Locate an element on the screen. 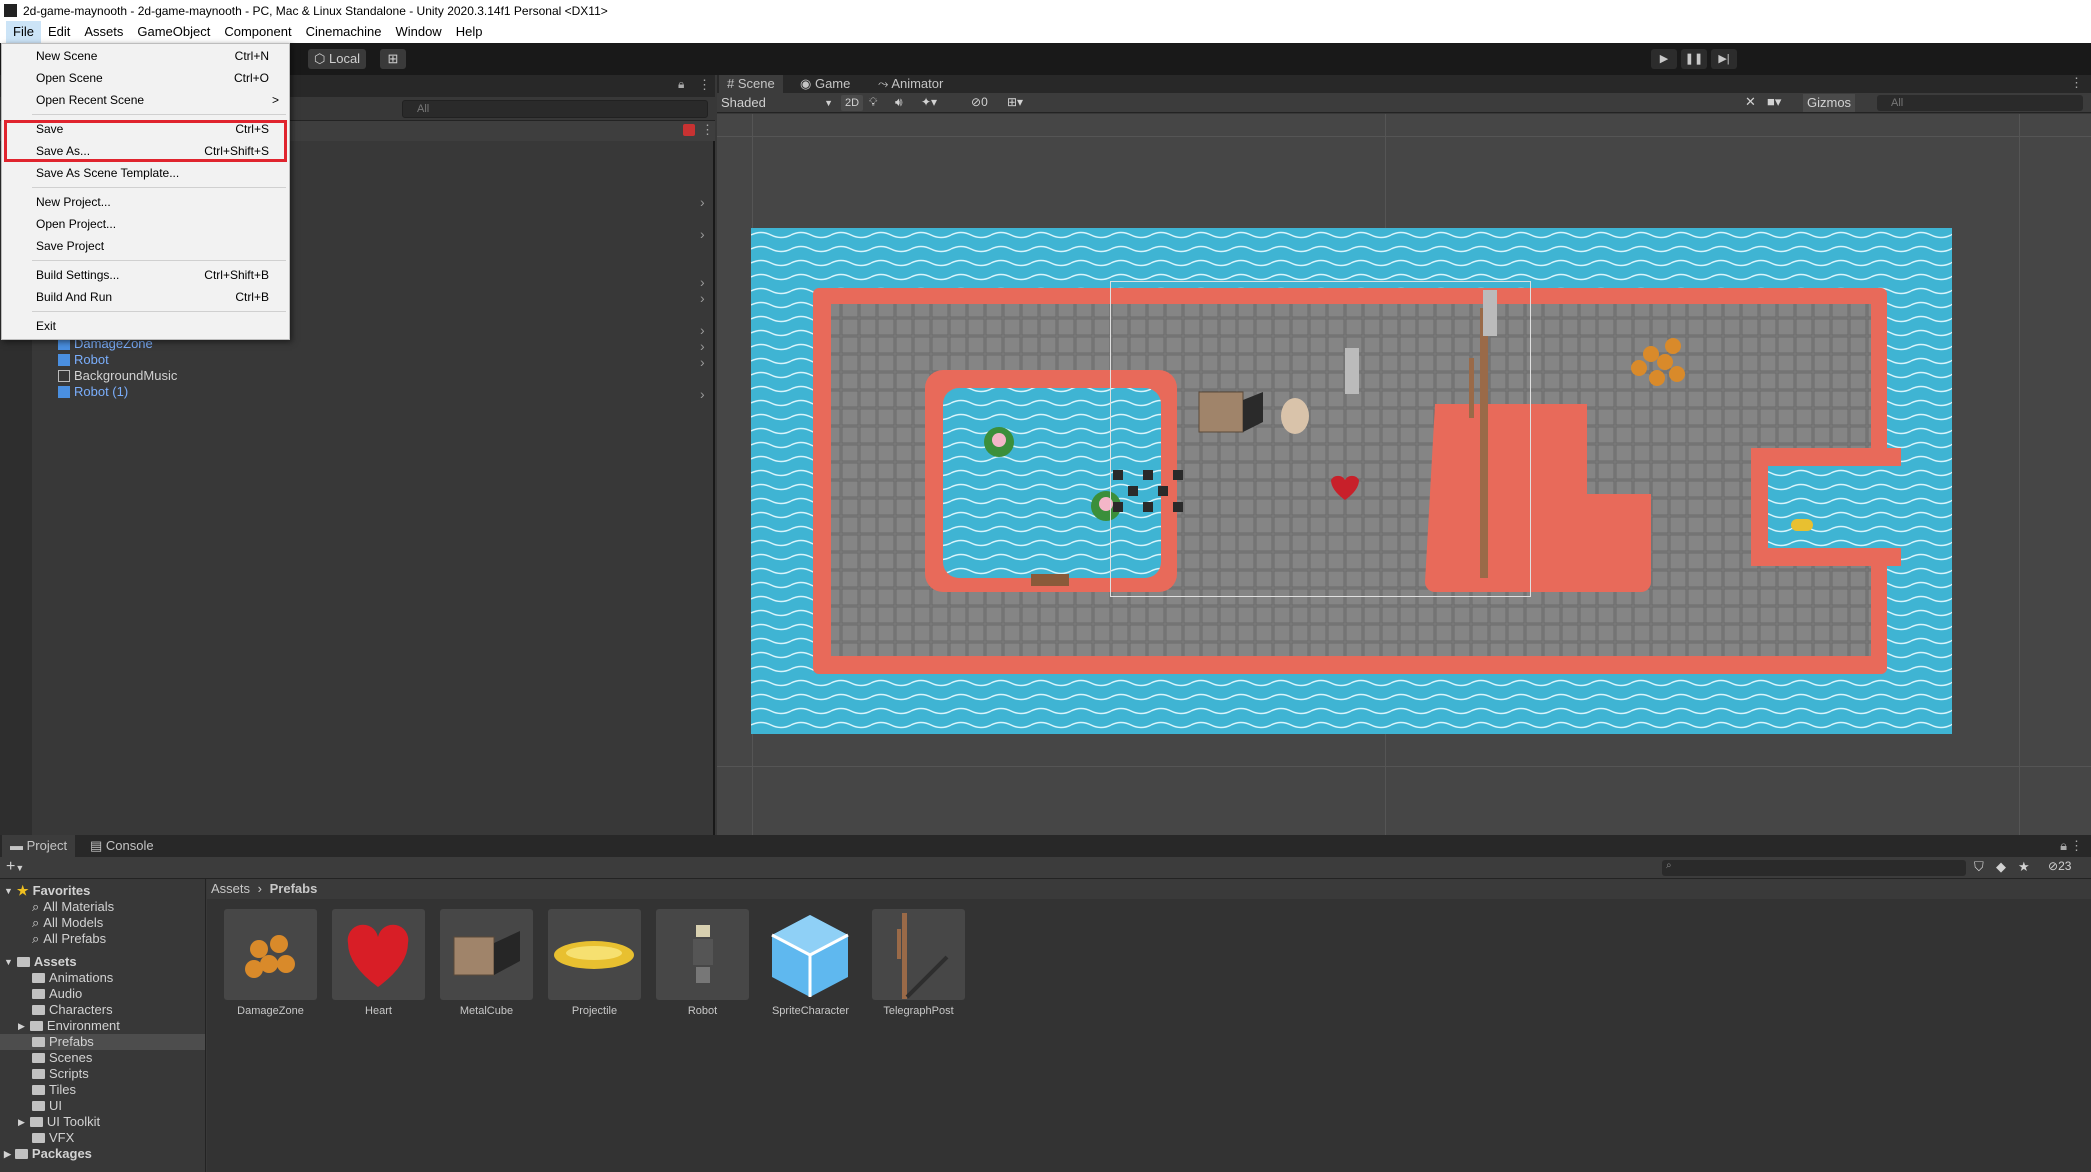  menu-item-save-project: Save Project is located at coordinates (145, 246).